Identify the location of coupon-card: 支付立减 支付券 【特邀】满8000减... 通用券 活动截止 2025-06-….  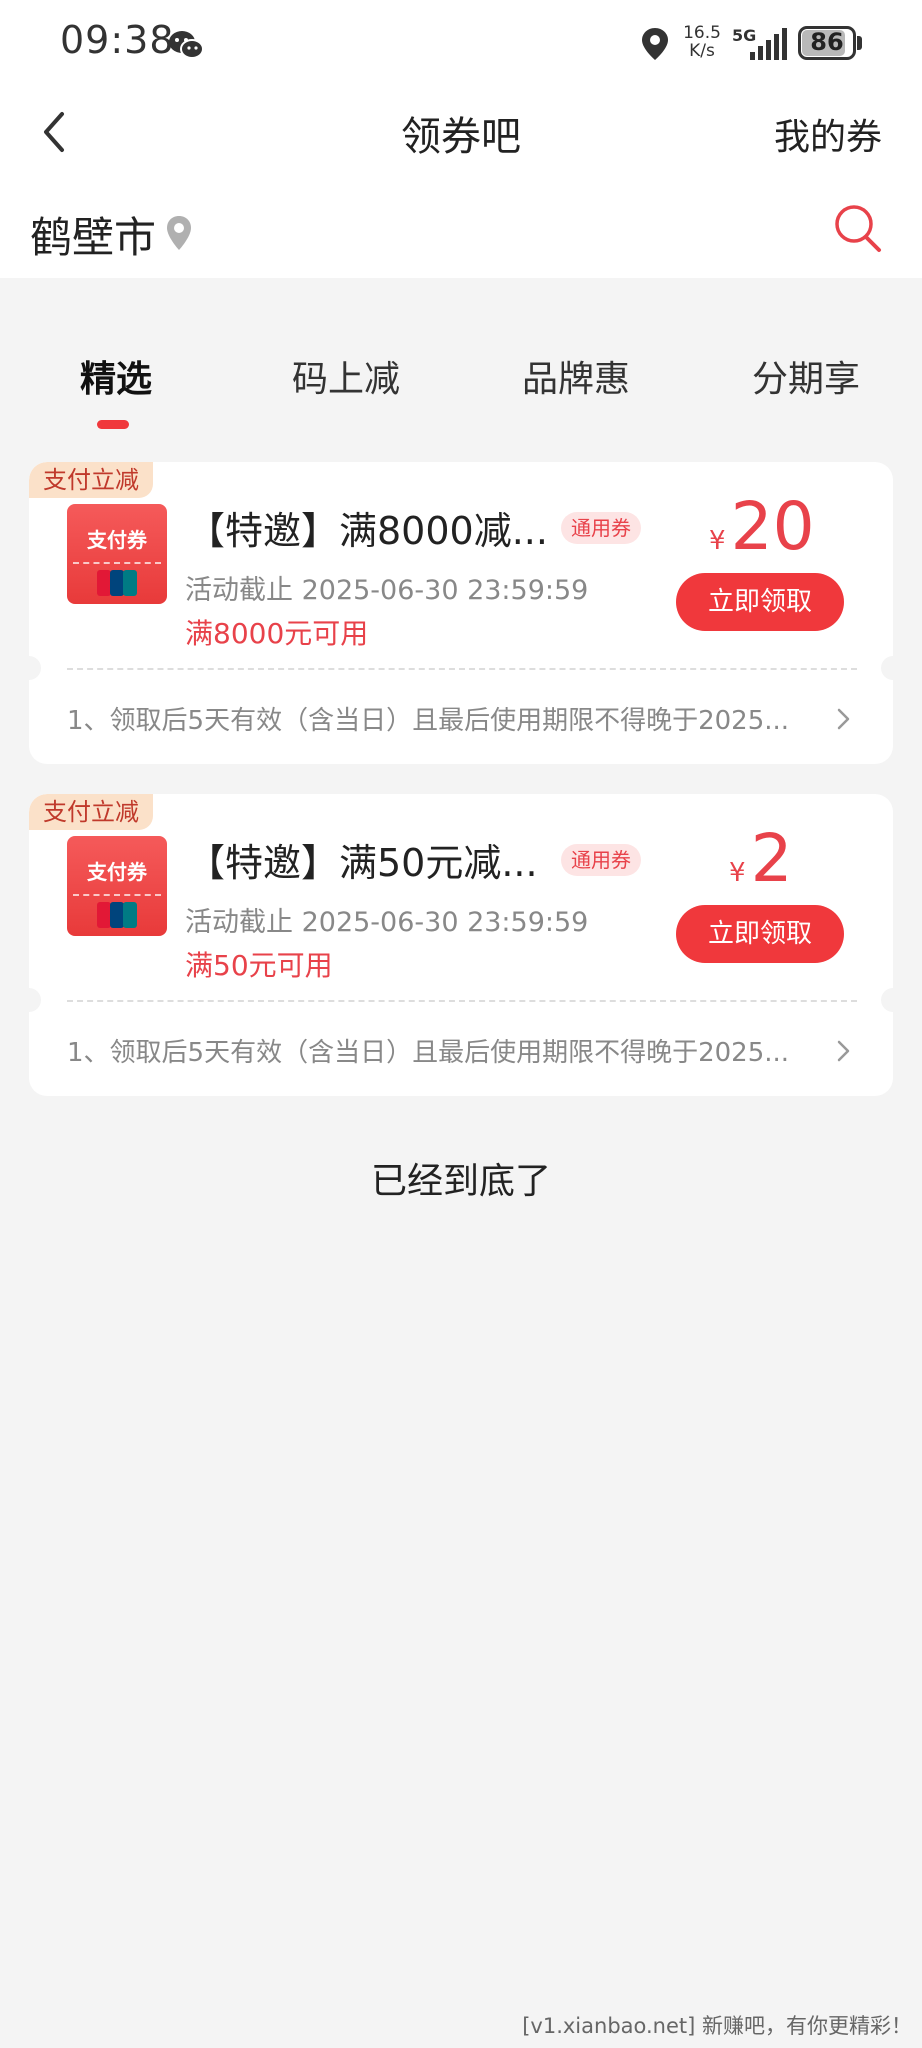
(461, 613).